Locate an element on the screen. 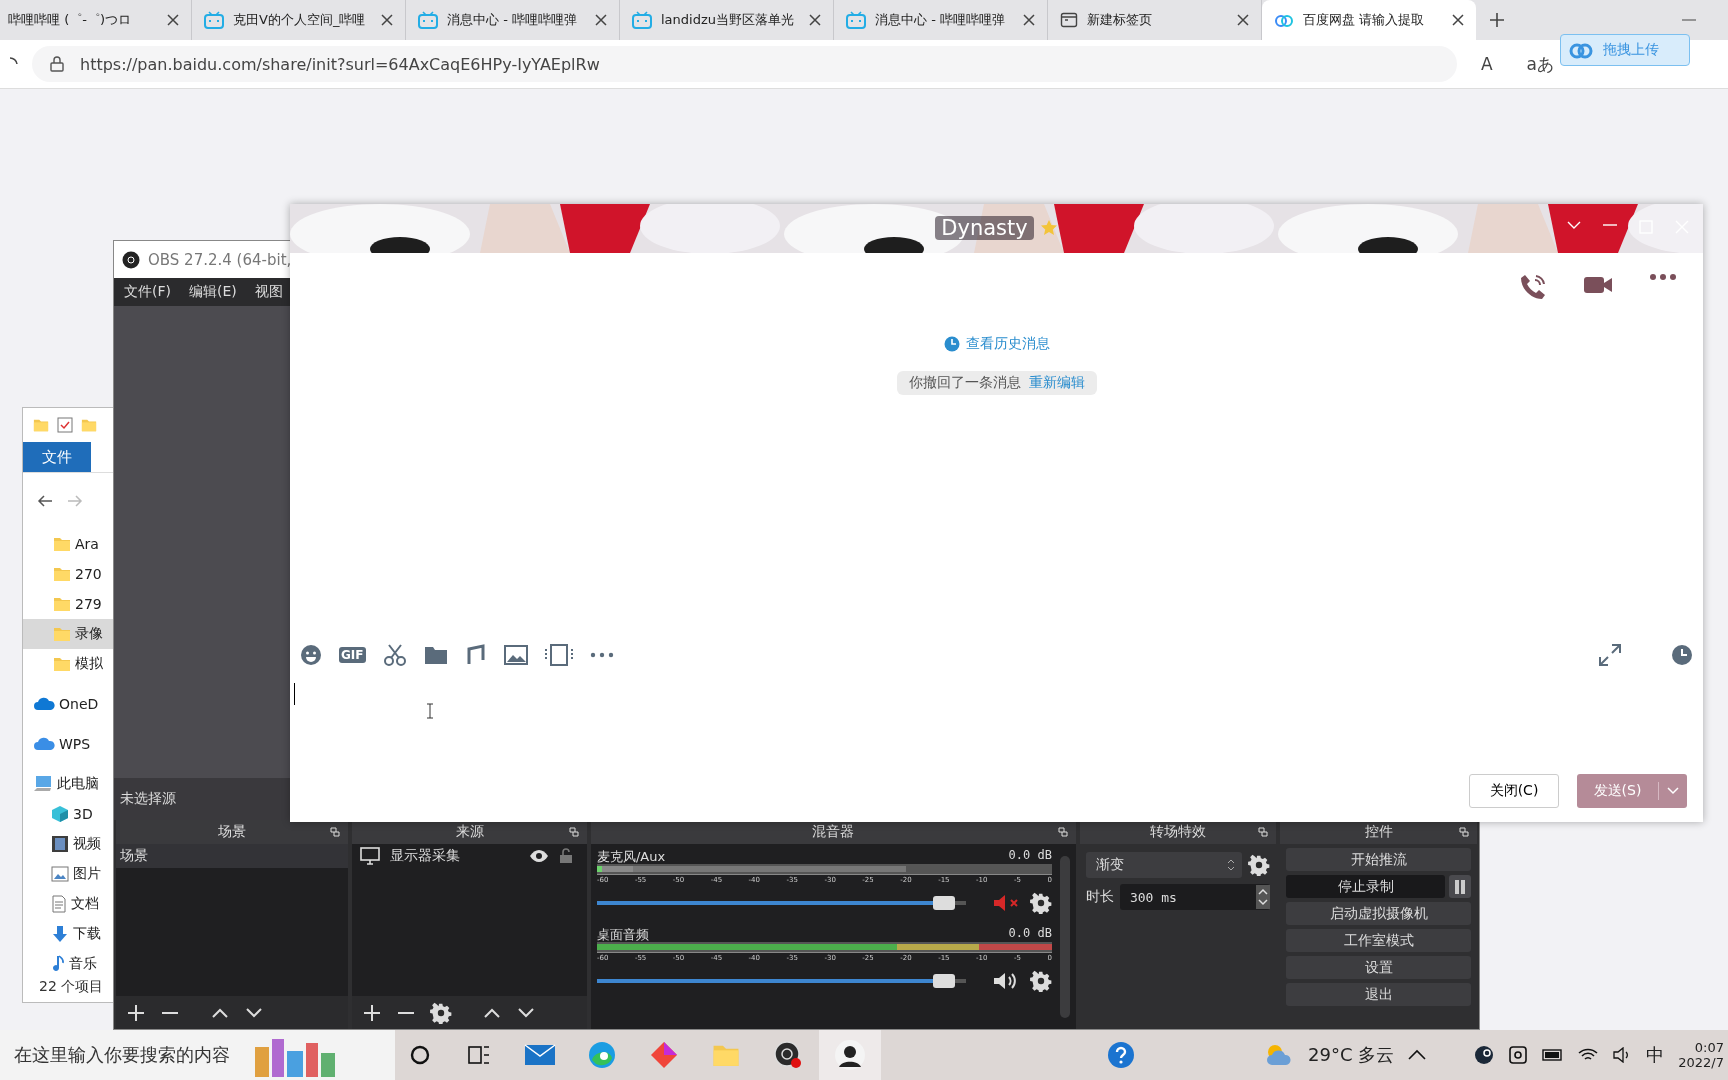 This screenshot has height=1080, width=1728. nav-item: WPS is located at coordinates (68, 744).